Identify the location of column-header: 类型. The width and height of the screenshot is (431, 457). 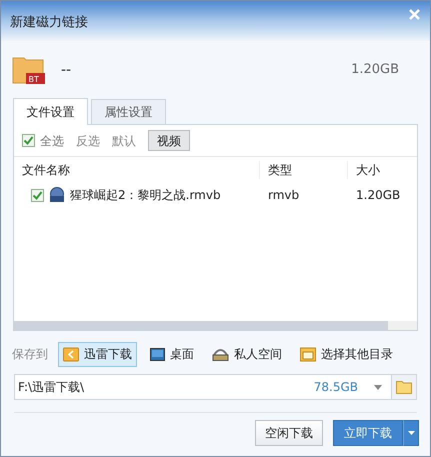
(304, 169).